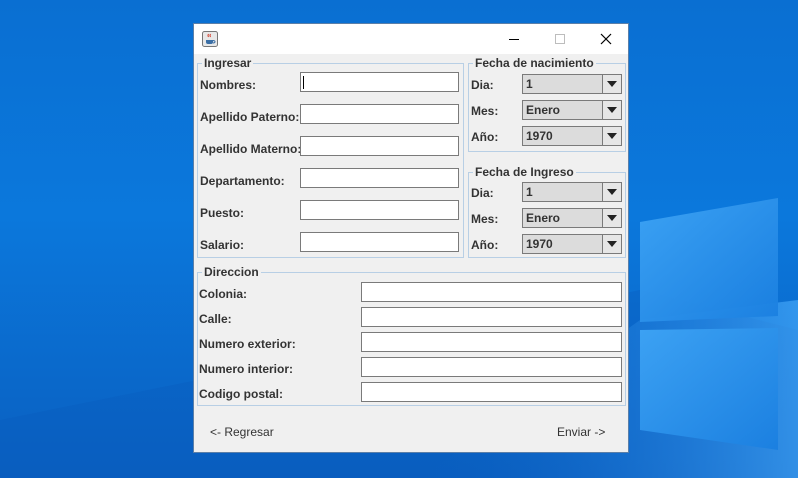 The width and height of the screenshot is (798, 478). I want to click on numero-interior-label: Numero interior:, so click(246, 369).